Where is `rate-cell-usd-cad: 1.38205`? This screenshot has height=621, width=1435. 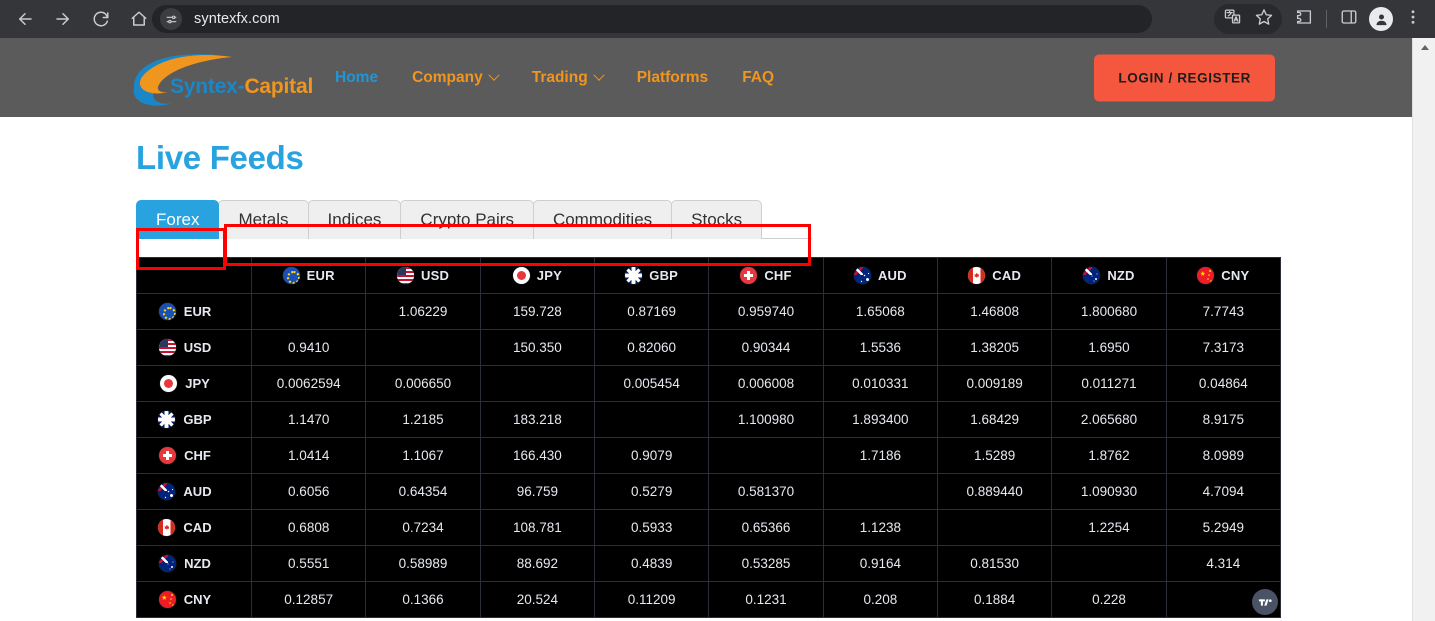
rate-cell-usd-cad: 1.38205 is located at coordinates (994, 347).